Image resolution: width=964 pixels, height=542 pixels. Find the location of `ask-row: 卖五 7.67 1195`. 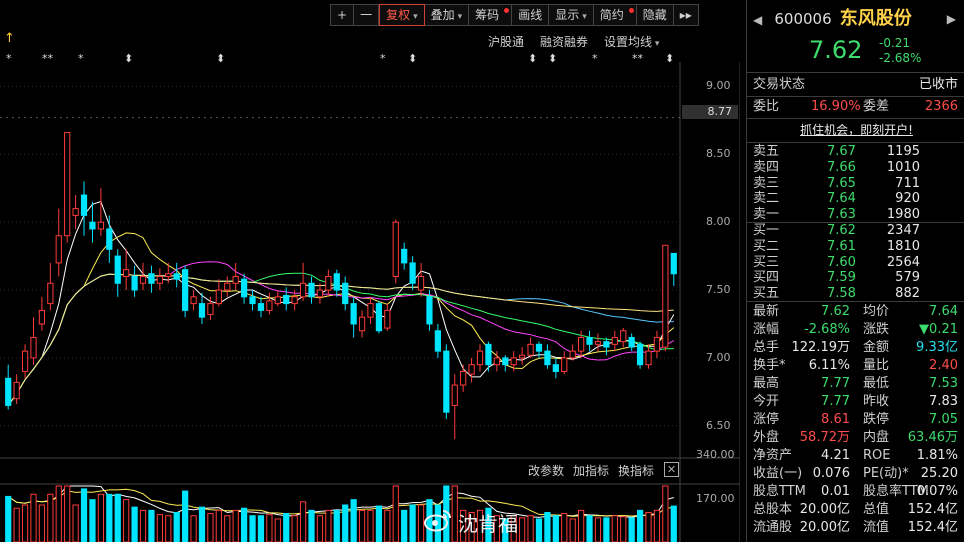

ask-row: 卖五 7.67 1195 is located at coordinates (856, 152).